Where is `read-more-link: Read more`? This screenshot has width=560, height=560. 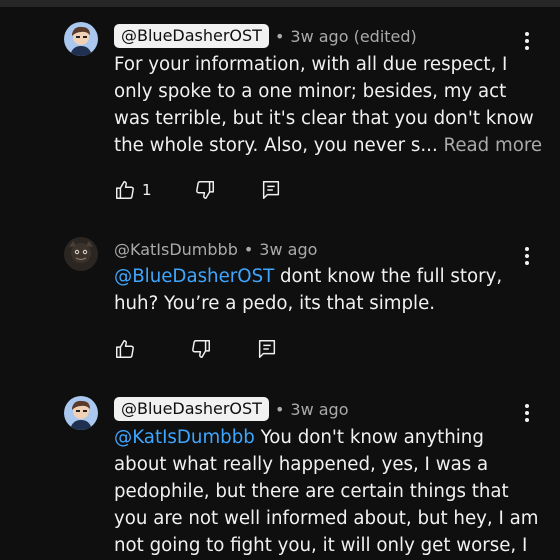
read-more-link: Read more is located at coordinates (493, 145).